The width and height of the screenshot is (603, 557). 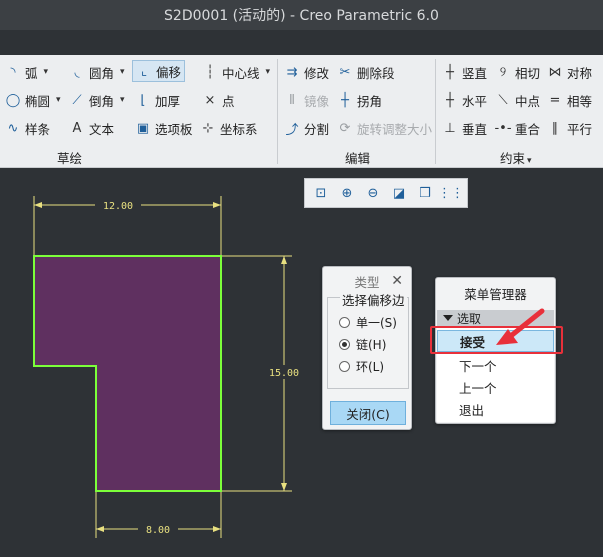 I want to click on parallel-constraint-button: ∥ 平行, so click(x=569, y=128).